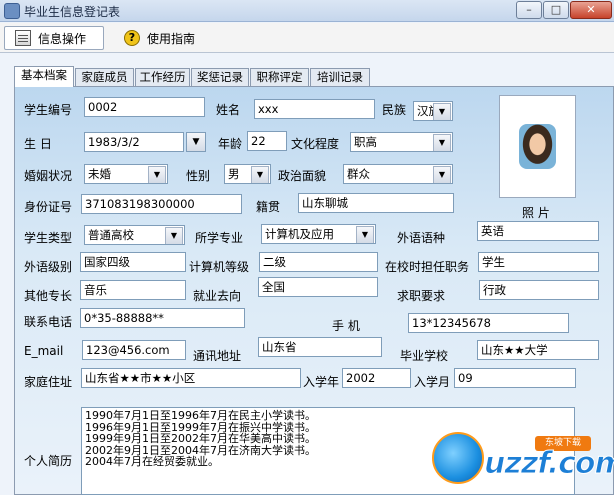 This screenshot has height=495, width=614. I want to click on tab-title-evaluation: 职称评定, so click(279, 77).